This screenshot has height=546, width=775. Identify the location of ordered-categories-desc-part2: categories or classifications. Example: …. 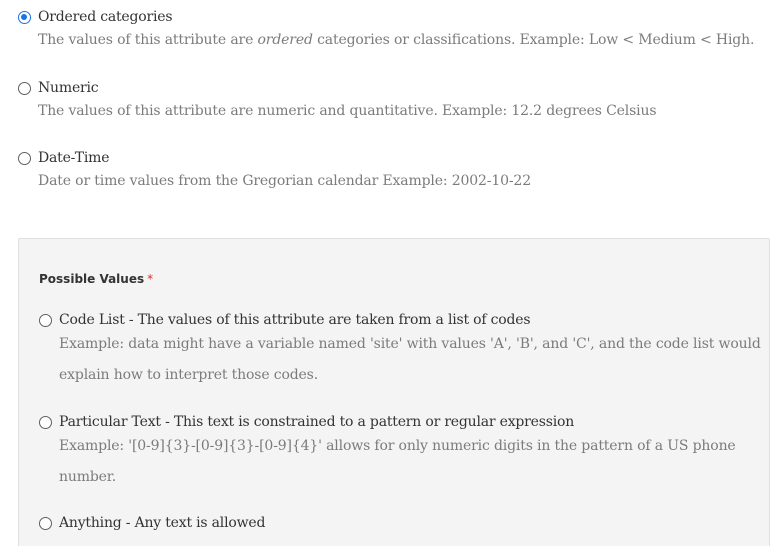
(533, 40).